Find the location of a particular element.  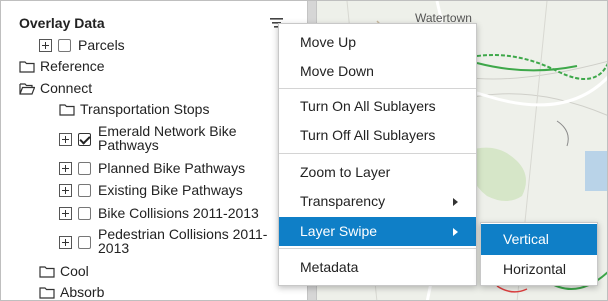

group-label: Connect is located at coordinates (66, 88).